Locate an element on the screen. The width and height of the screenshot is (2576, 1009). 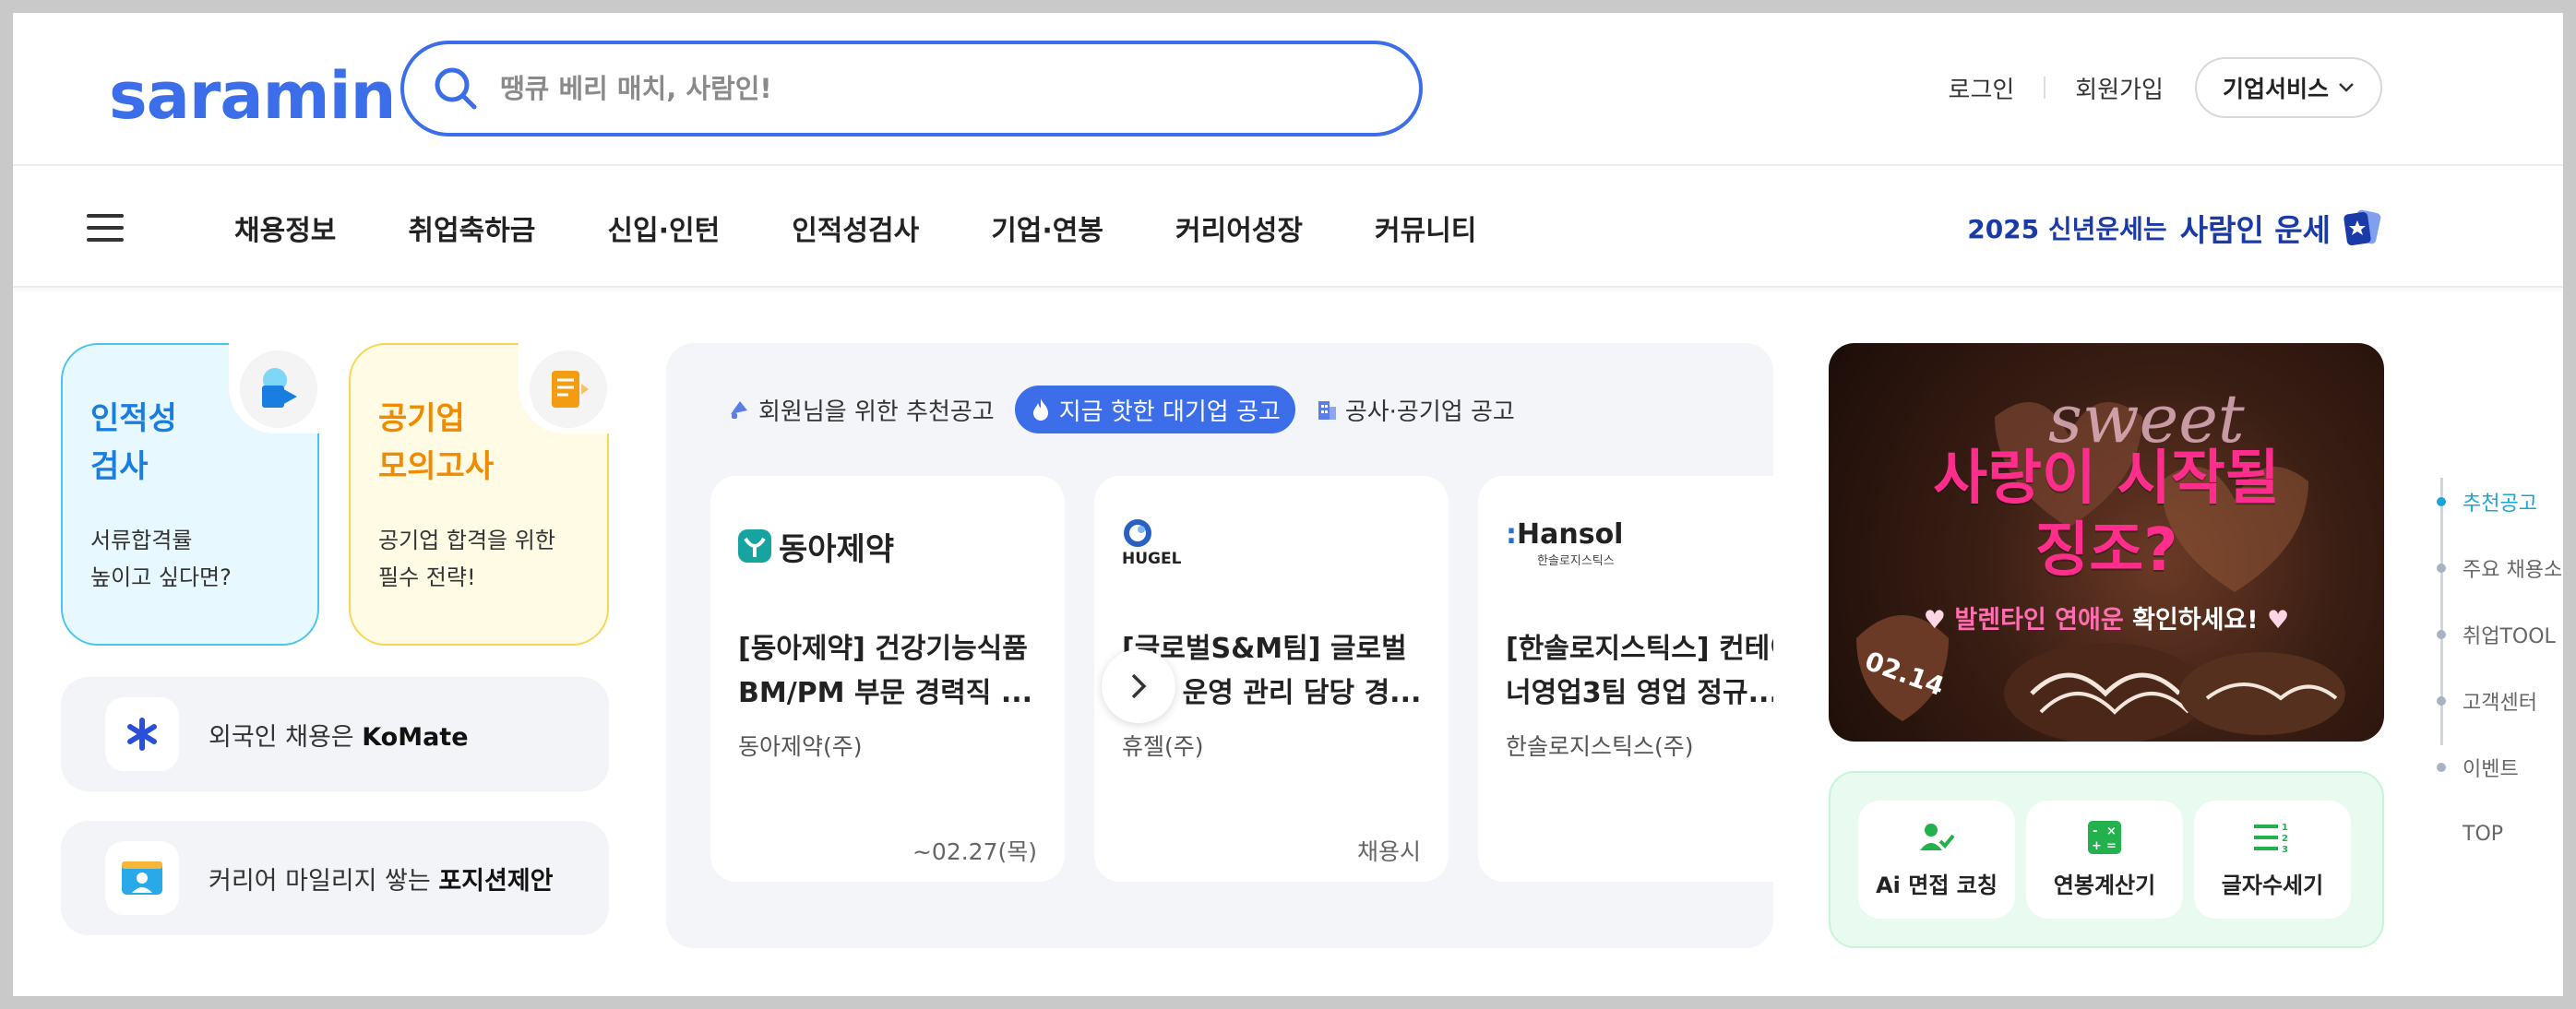
list-number-icon: 1 2 3 is located at coordinates (2271, 839).